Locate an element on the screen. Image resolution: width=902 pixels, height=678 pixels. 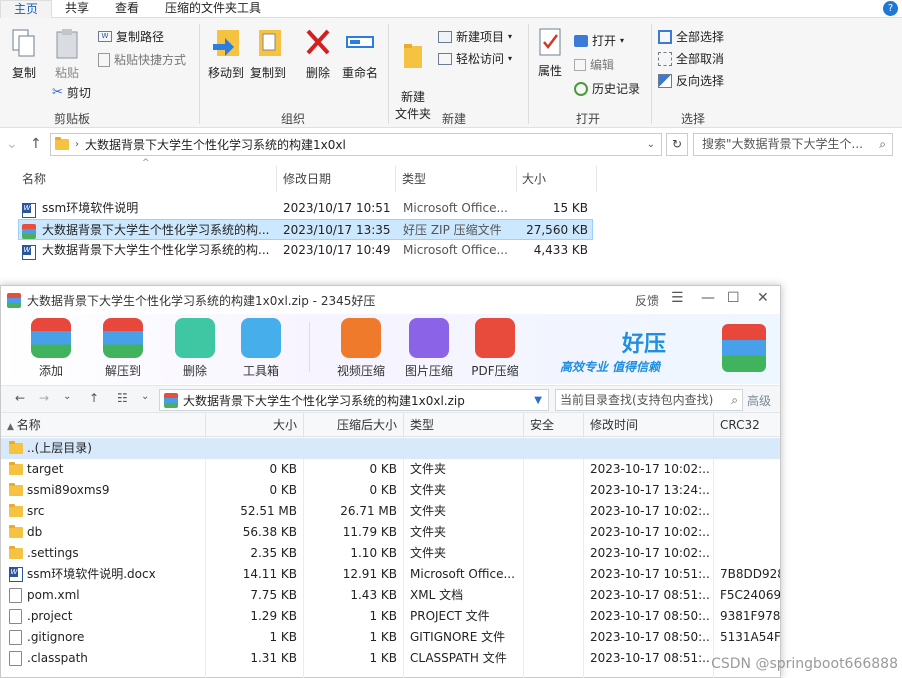
edit-button: 编辑 is located at coordinates (594, 64).